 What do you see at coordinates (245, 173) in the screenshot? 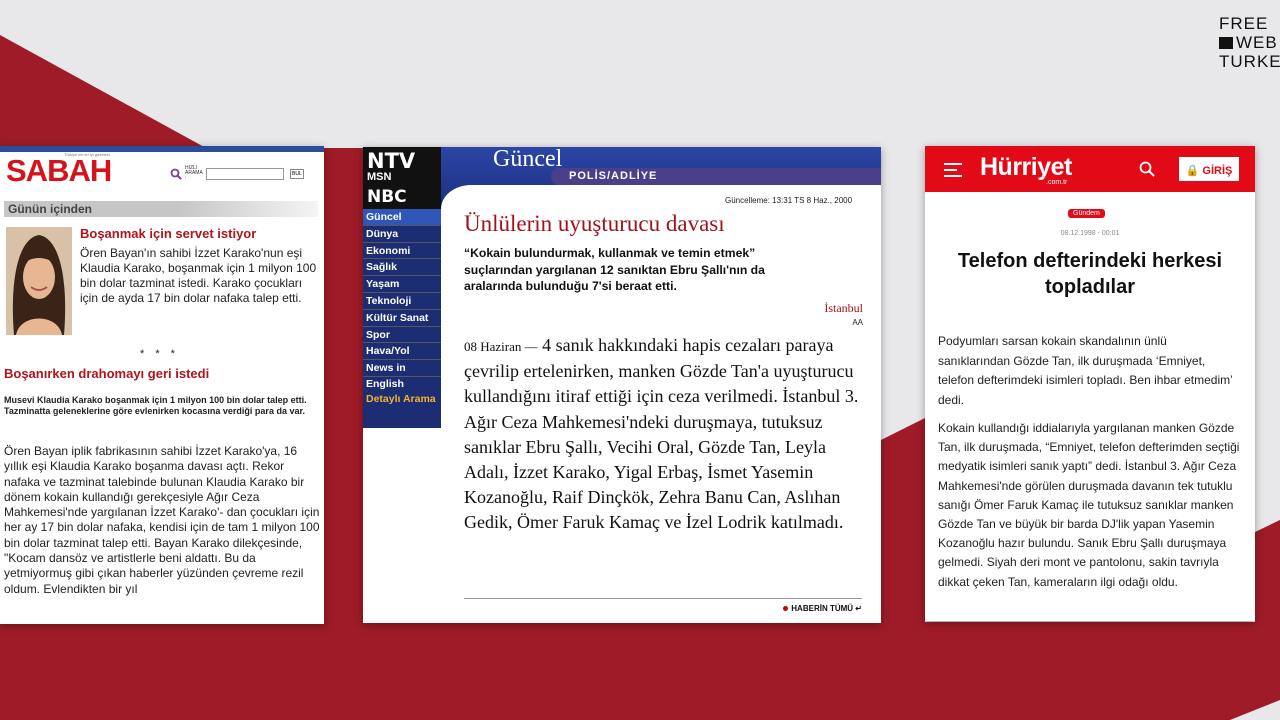
I see `search-input` at bounding box center [245, 173].